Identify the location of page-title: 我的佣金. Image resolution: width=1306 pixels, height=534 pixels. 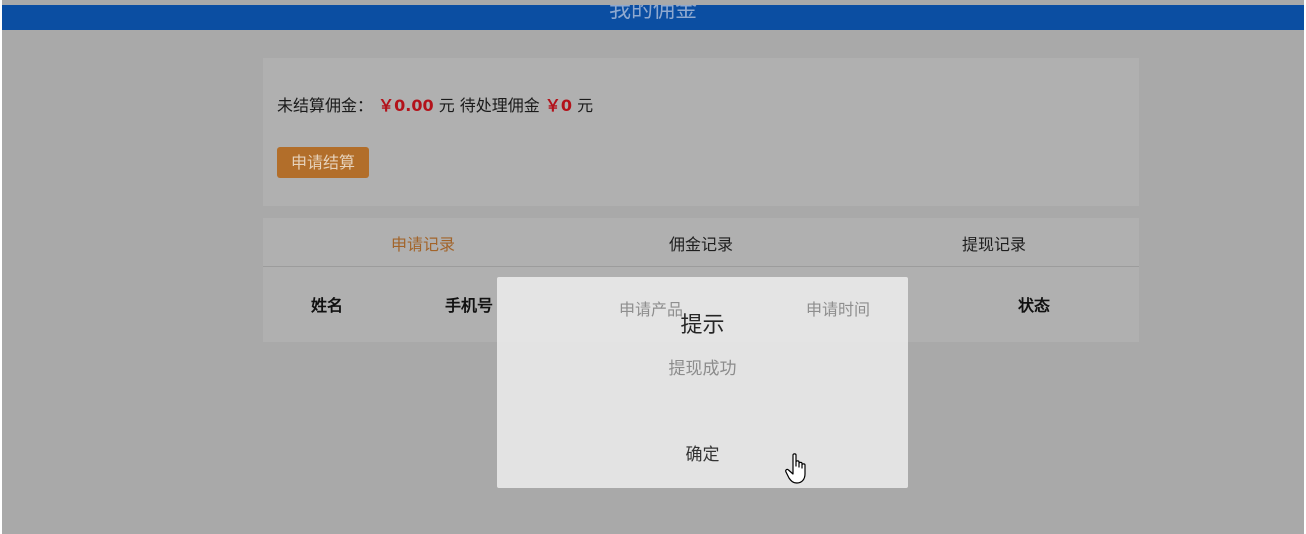
(652, 14).